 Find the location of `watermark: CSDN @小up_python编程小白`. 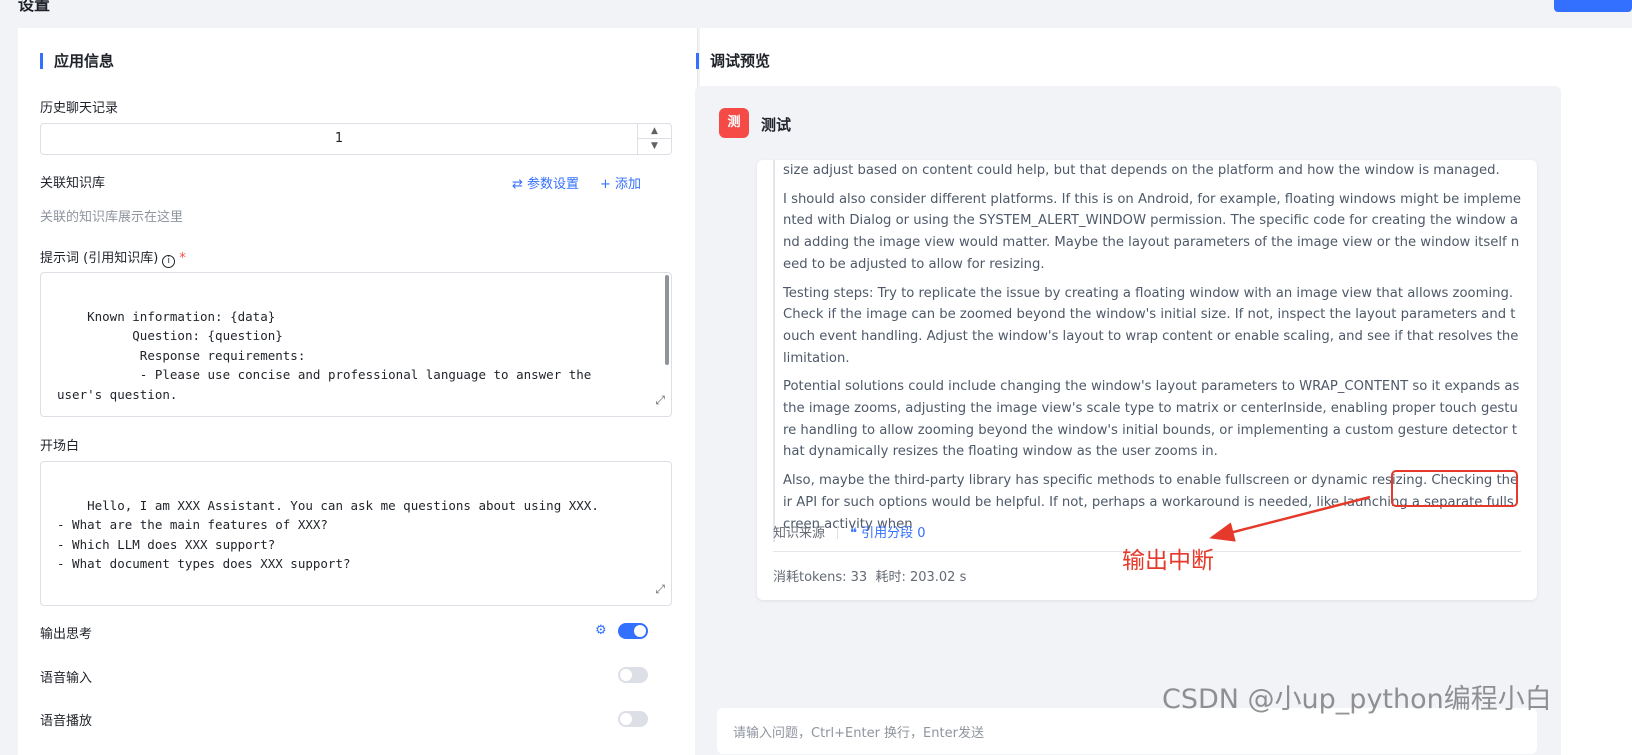

watermark: CSDN @小up_python编程小白 is located at coordinates (1357, 699).